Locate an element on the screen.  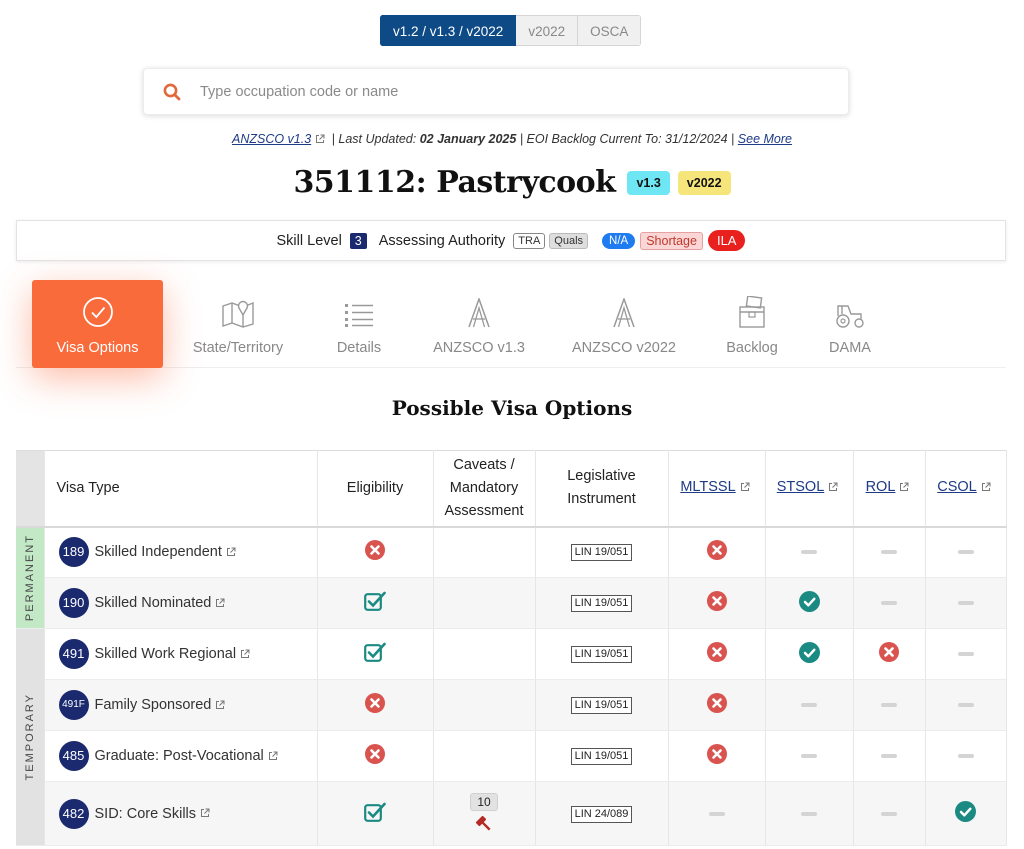
visa-type-cell: 190 Skilled Nominated is located at coordinates (181, 603).